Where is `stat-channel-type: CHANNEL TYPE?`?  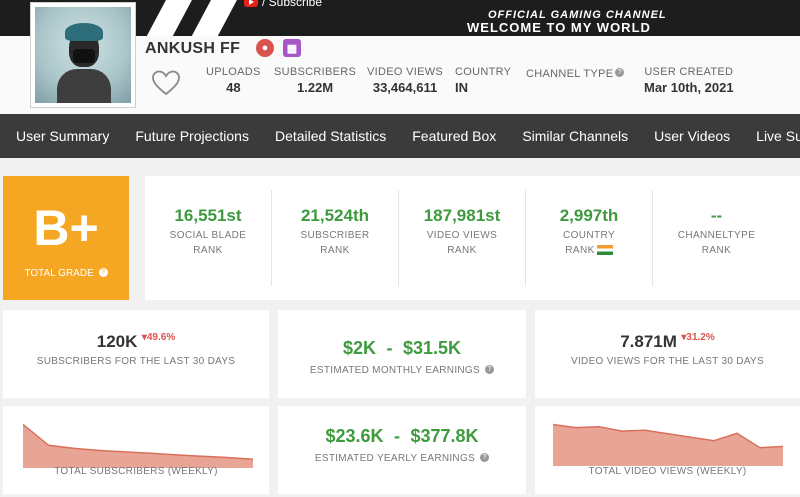
stat-channel-type: CHANNEL TYPE? is located at coordinates (575, 75).